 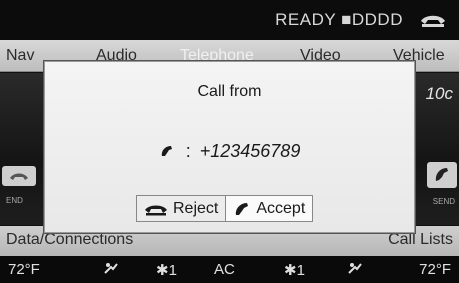 What do you see at coordinates (224, 269) in the screenshot?
I see `ac-button: AC` at bounding box center [224, 269].